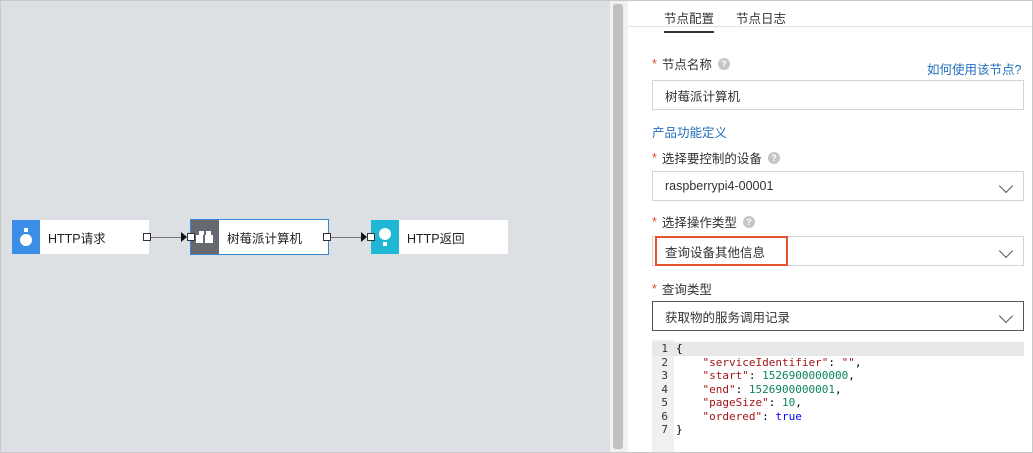 The image size is (1033, 453). Describe the element at coordinates (205, 237) in the screenshot. I see `raspberry-device-icon` at that location.